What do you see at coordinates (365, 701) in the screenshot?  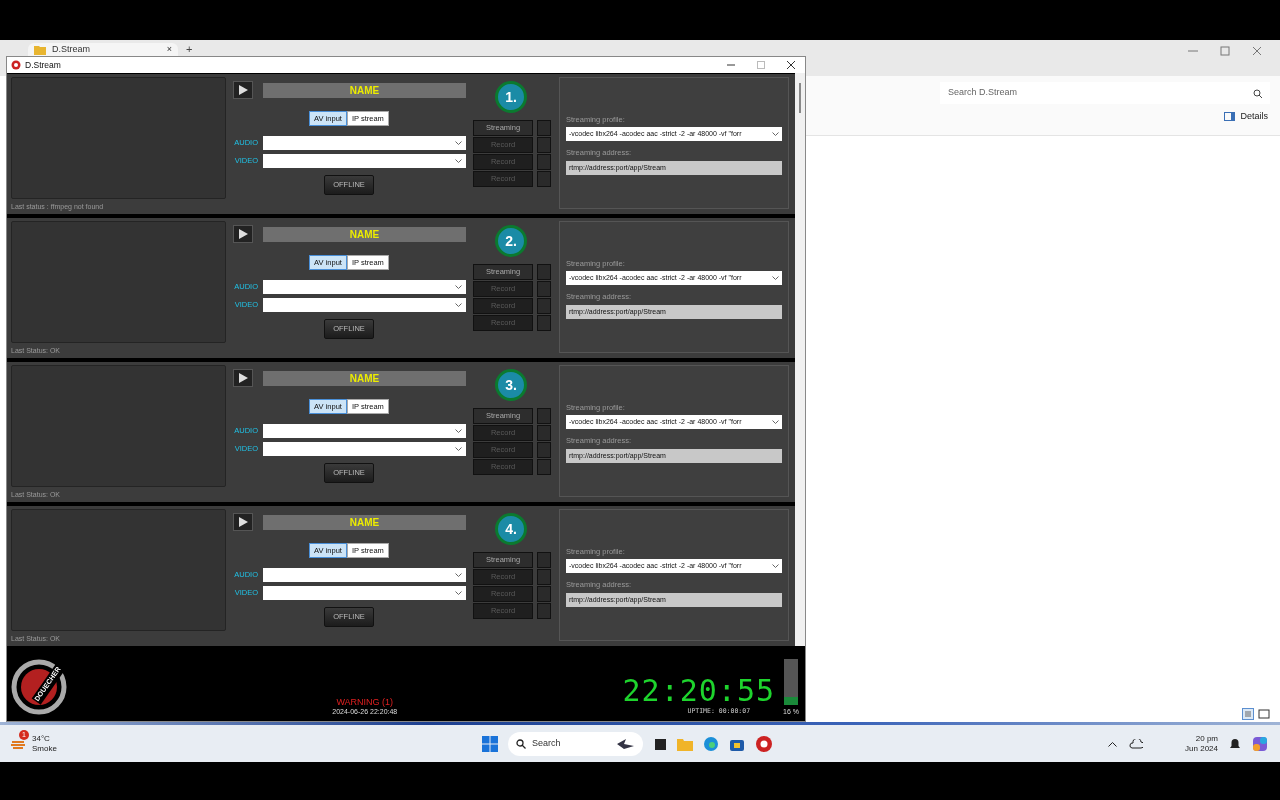 I see `warning-text: WARNING (1)` at bounding box center [365, 701].